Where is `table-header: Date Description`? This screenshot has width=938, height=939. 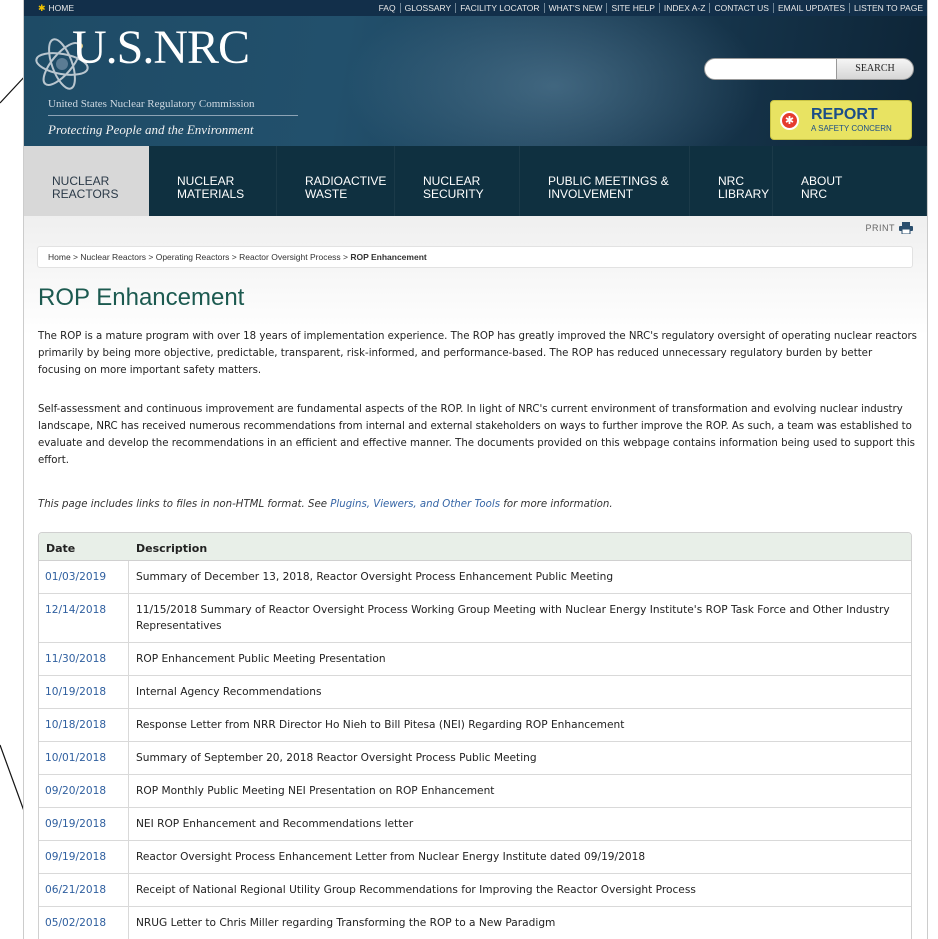 table-header: Date Description is located at coordinates (475, 547).